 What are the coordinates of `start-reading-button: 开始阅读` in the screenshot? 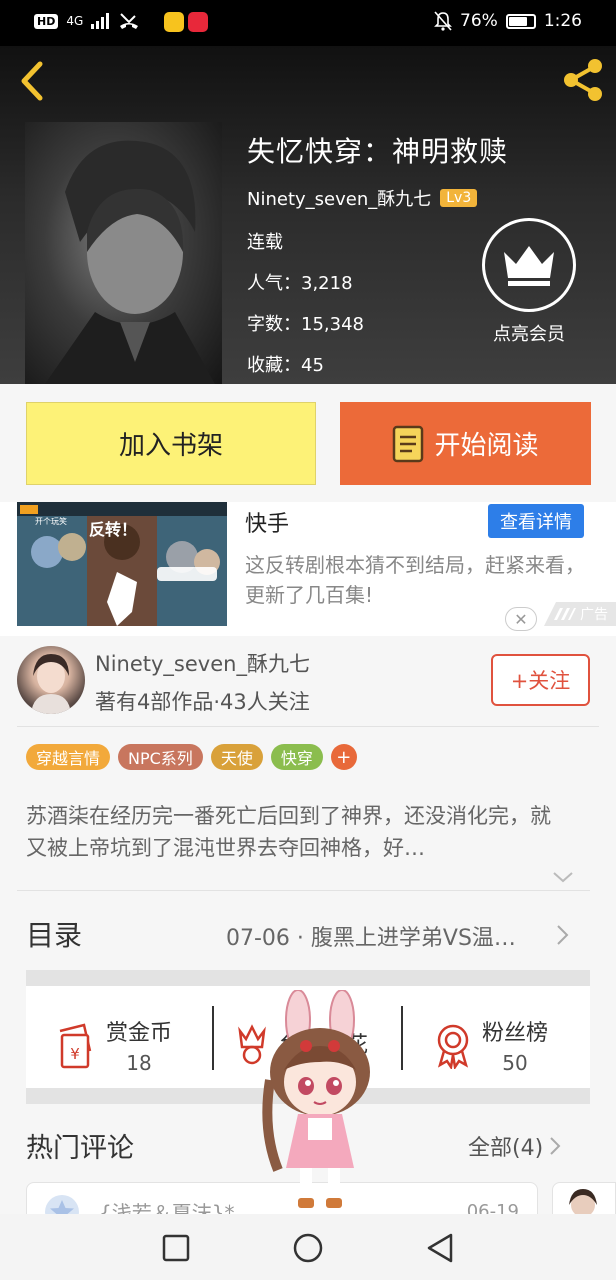 It's located at (465, 443).